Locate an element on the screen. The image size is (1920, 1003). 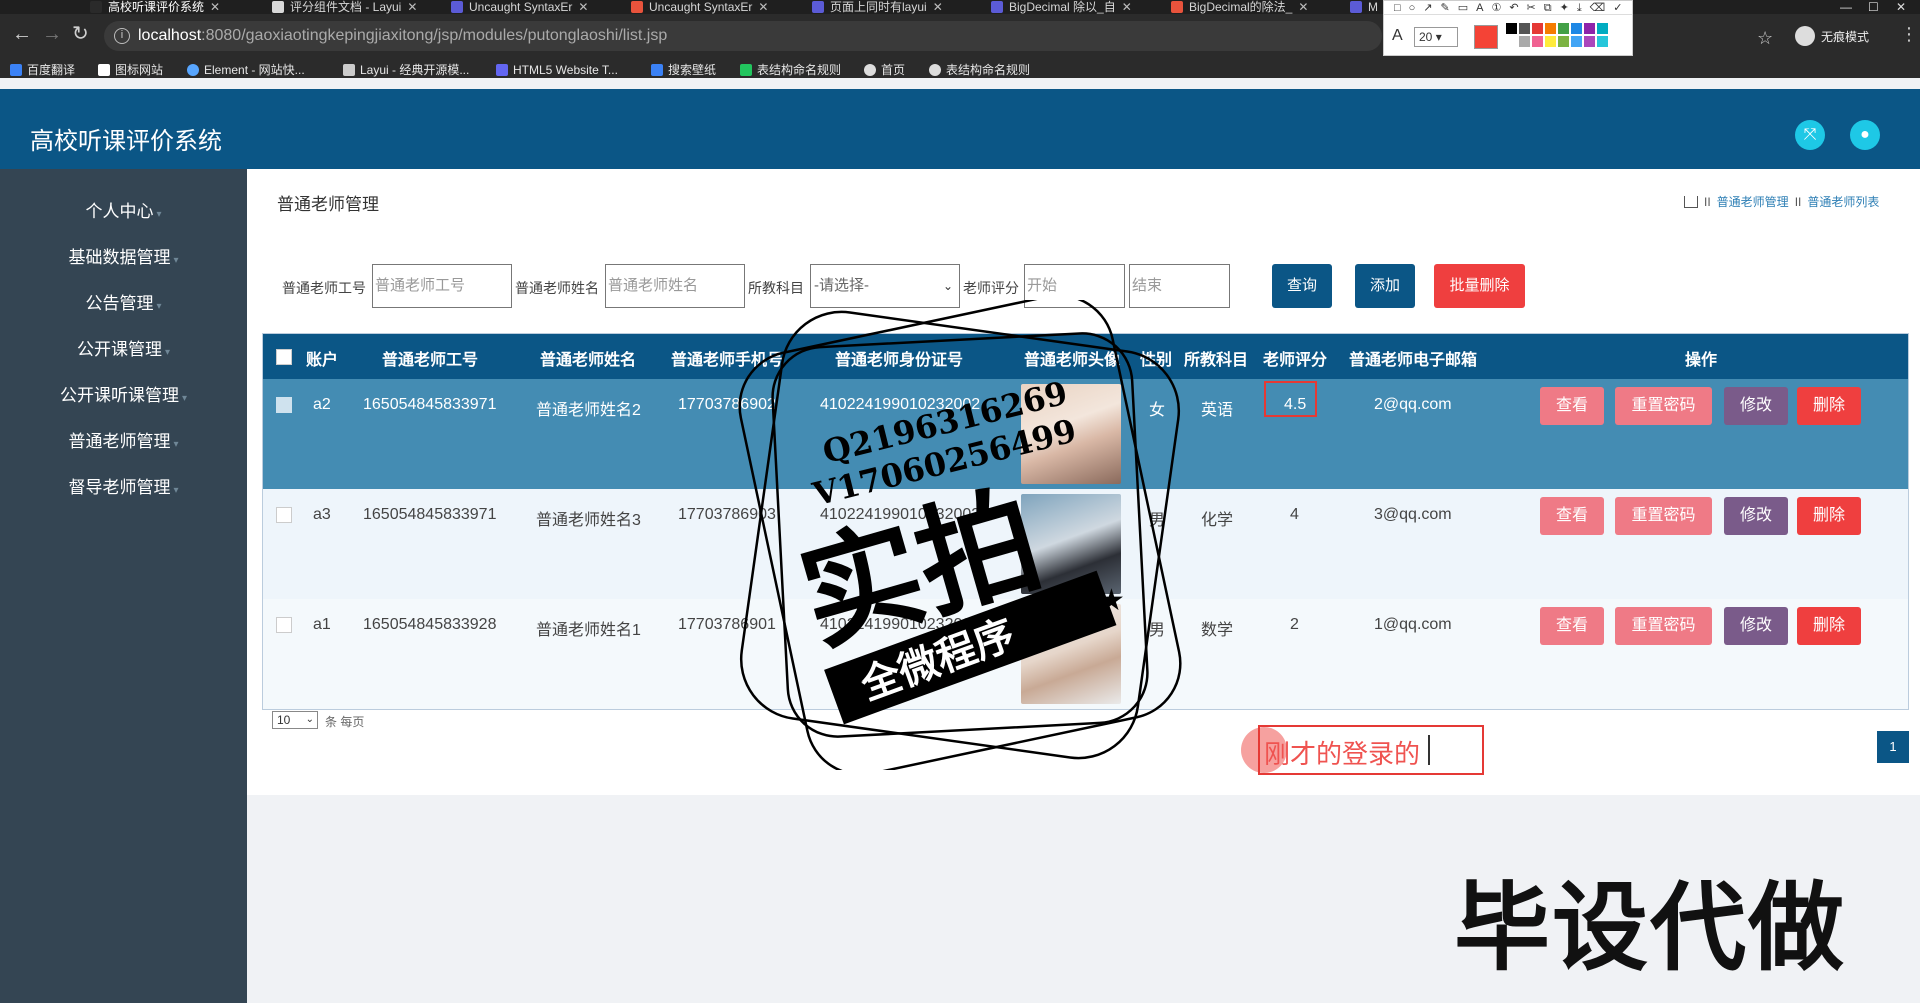
sidebar-item-teachers: 普通老师管理 ▾ is located at coordinates (123, 442).